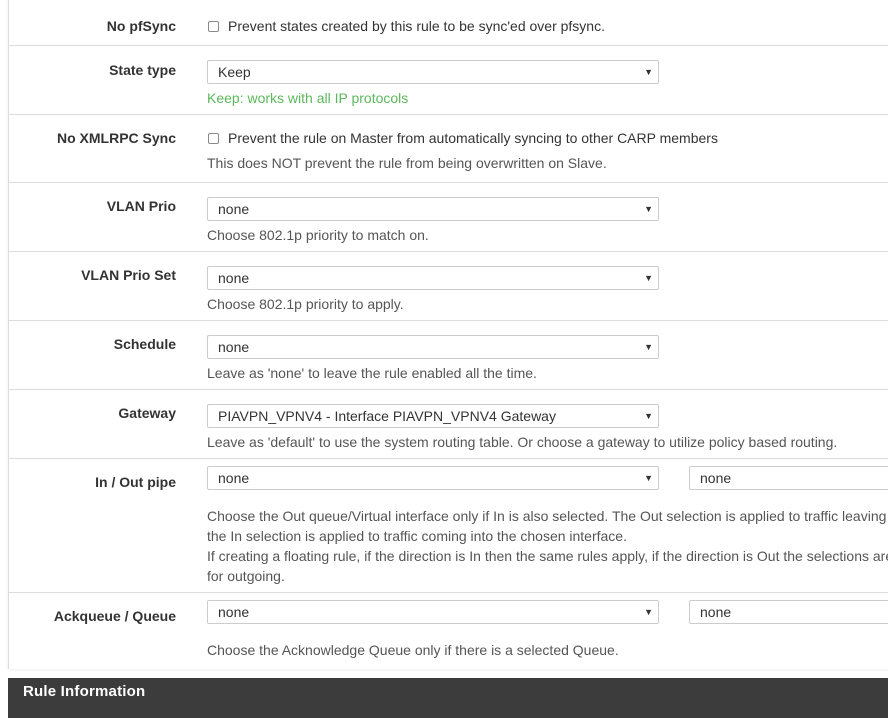 This screenshot has height=718, width=888. I want to click on vlan-prio-set-value: none, so click(234, 278).